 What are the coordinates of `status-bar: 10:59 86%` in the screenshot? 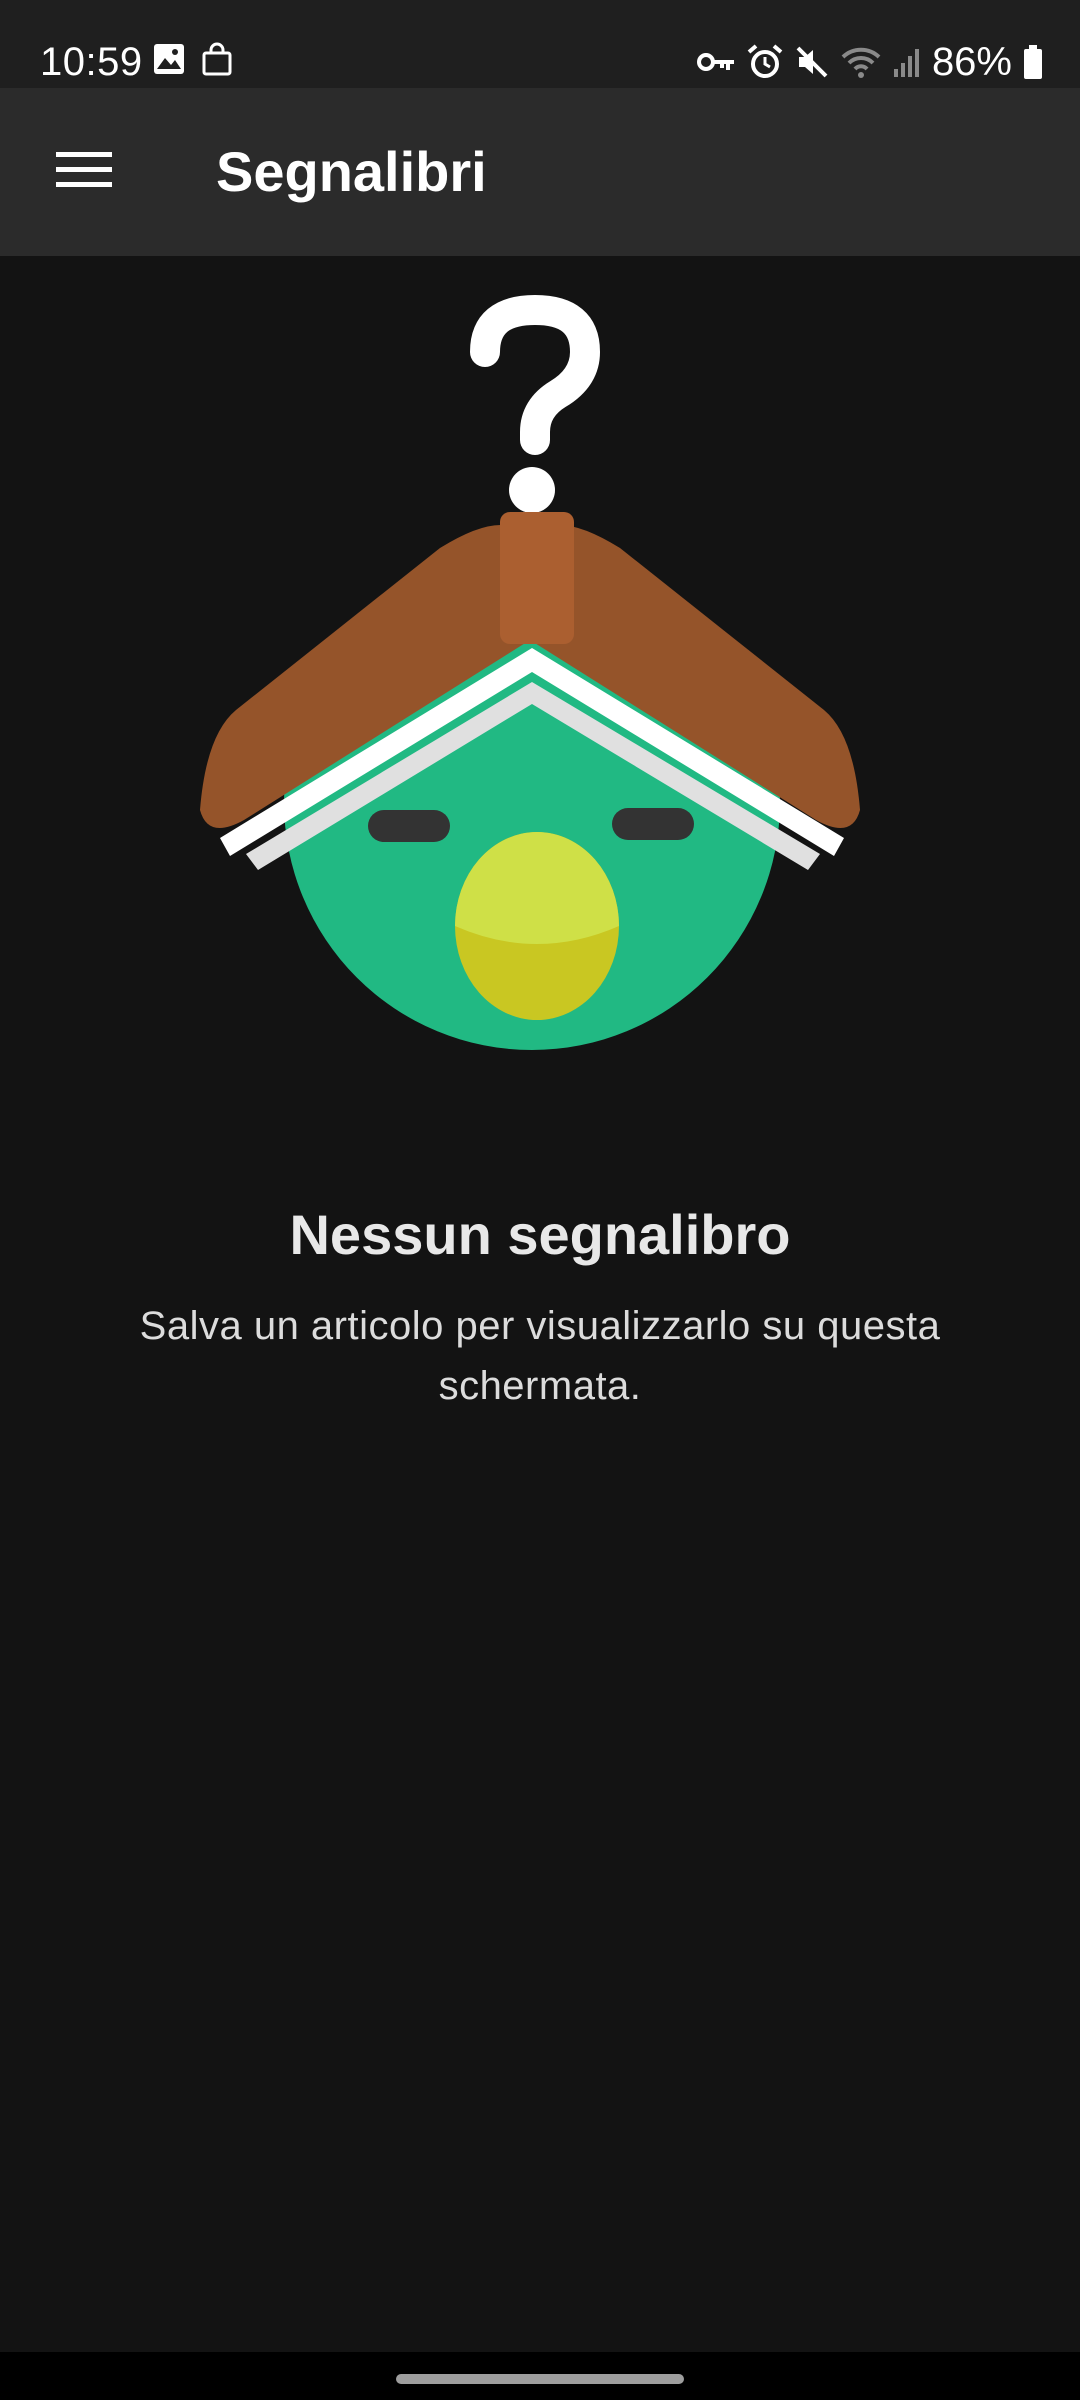 It's located at (540, 44).